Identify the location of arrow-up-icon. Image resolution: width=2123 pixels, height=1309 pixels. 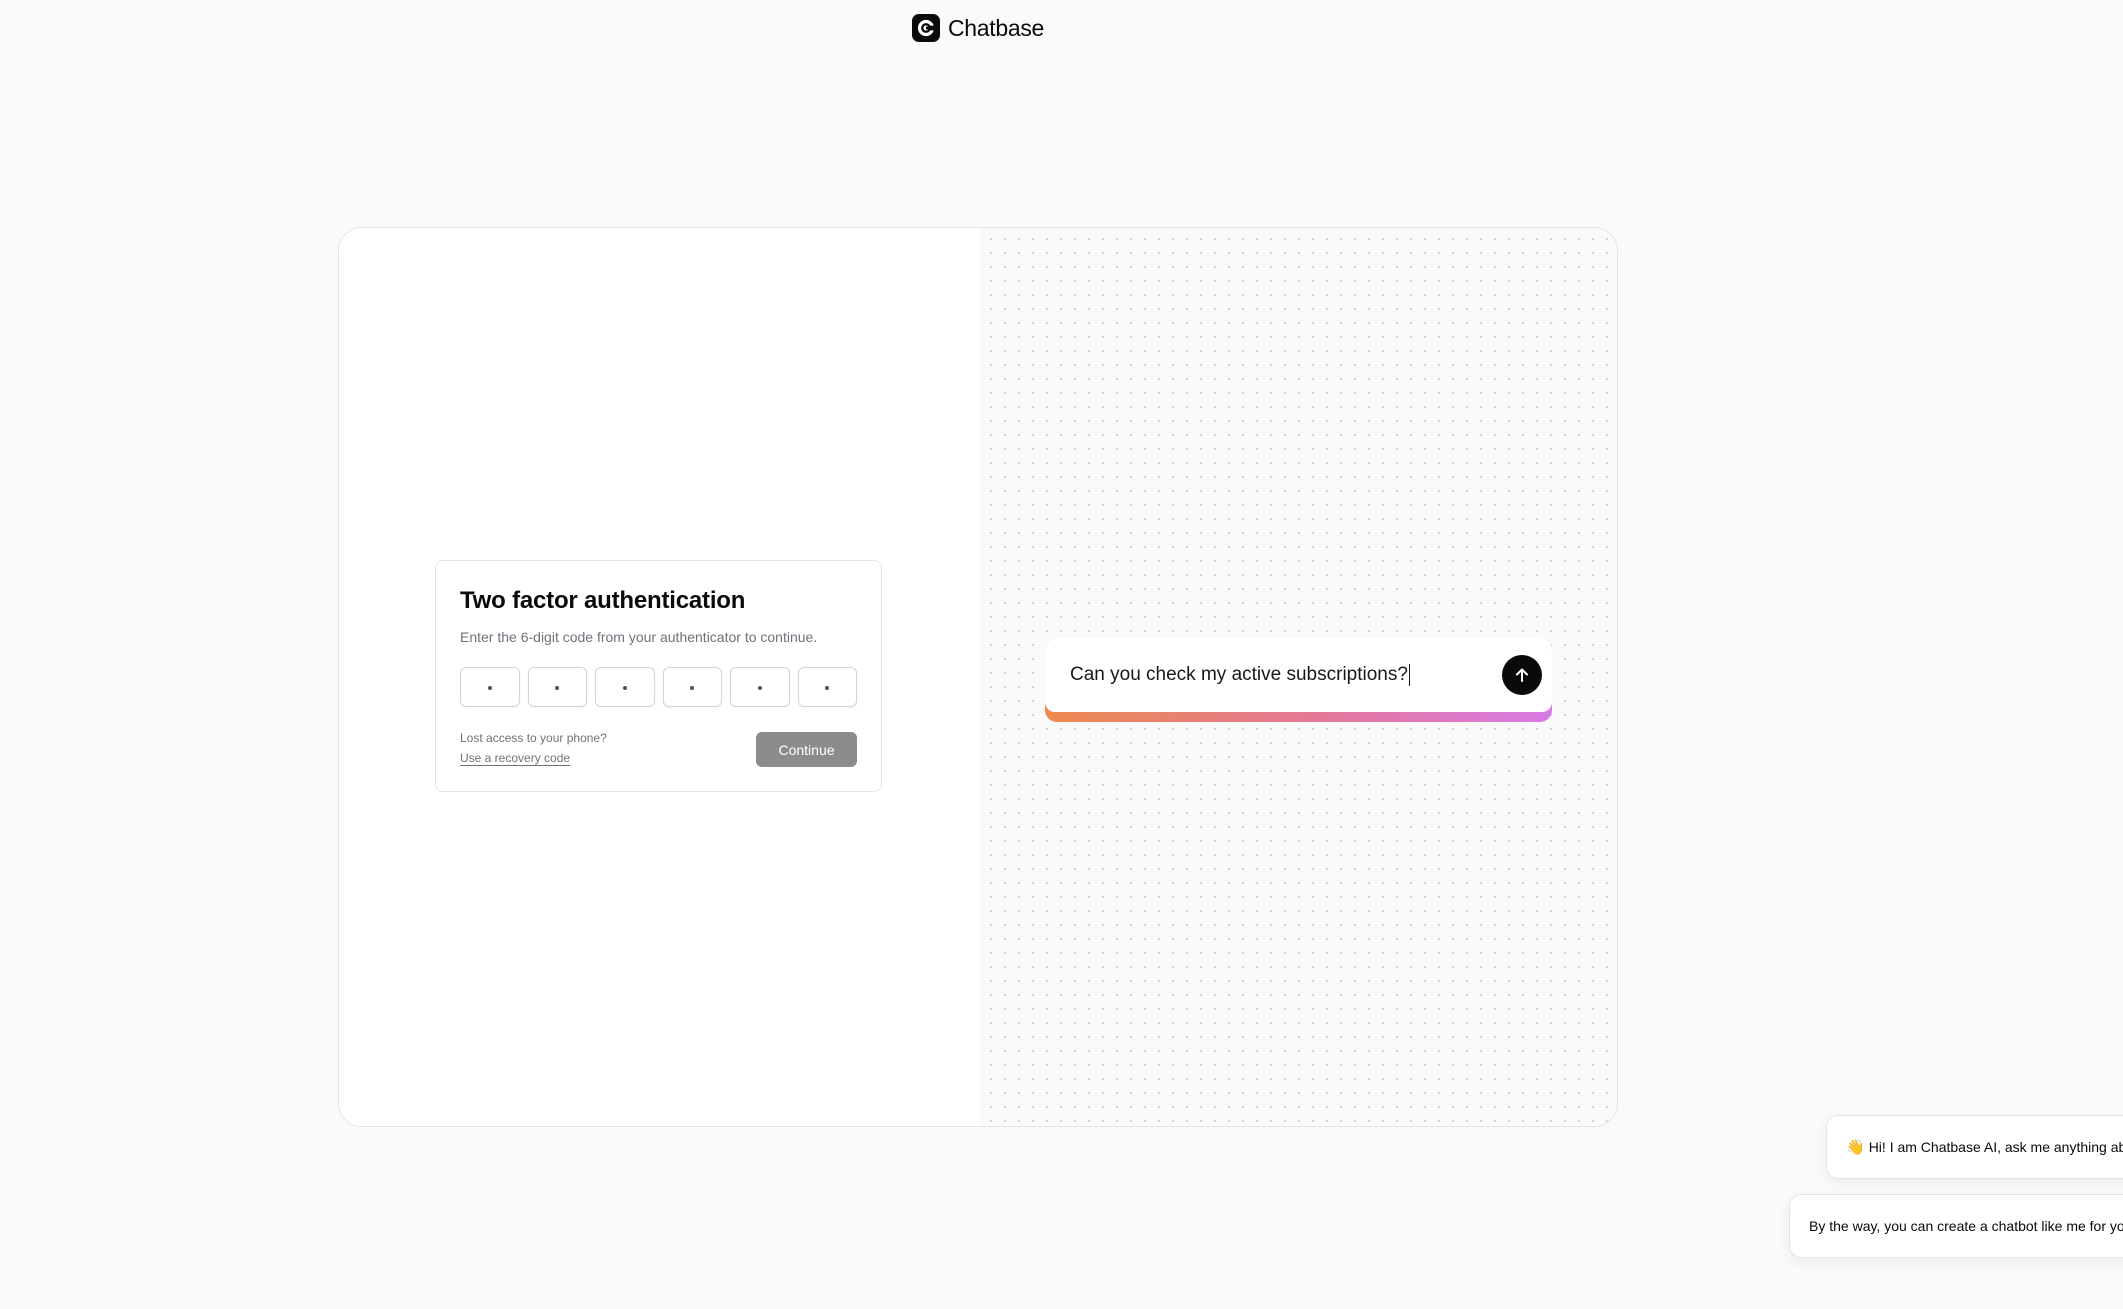
(1522, 675).